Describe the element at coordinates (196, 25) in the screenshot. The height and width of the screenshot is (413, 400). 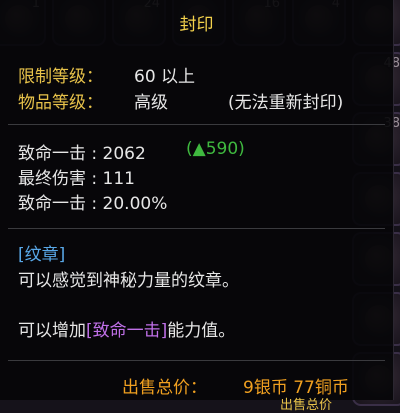
I see `item-title: 封印` at that location.